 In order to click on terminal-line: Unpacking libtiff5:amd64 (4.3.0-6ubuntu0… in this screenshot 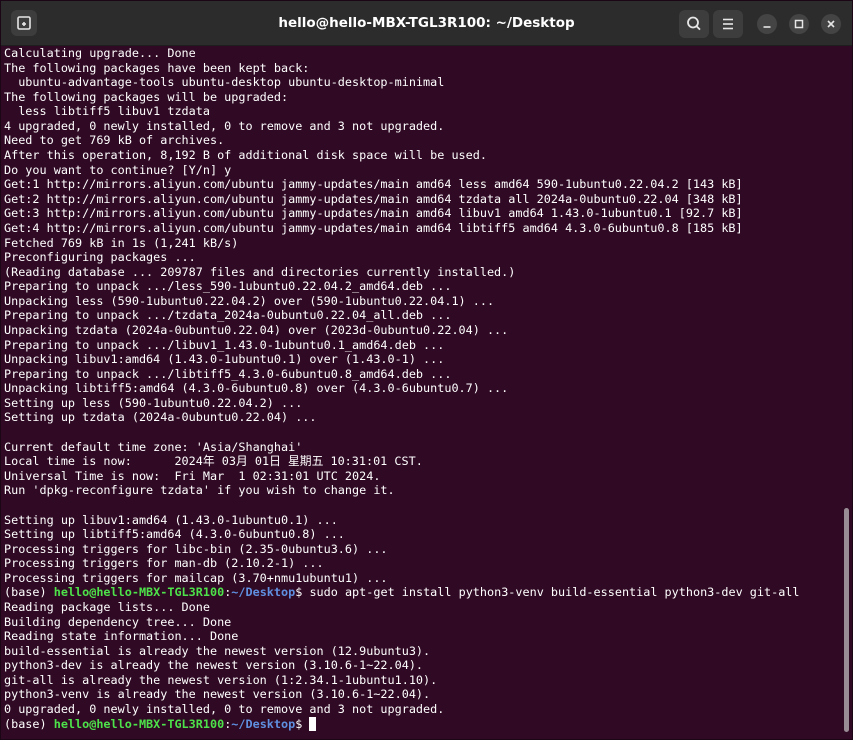, I will do `click(256, 388)`.